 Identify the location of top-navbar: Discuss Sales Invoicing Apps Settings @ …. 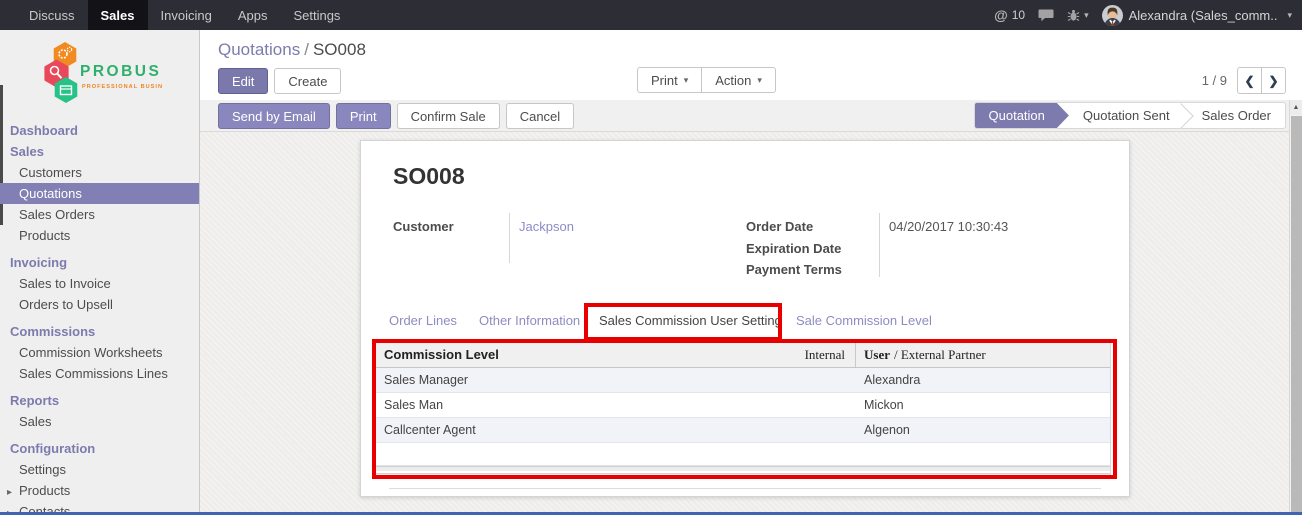
(651, 15).